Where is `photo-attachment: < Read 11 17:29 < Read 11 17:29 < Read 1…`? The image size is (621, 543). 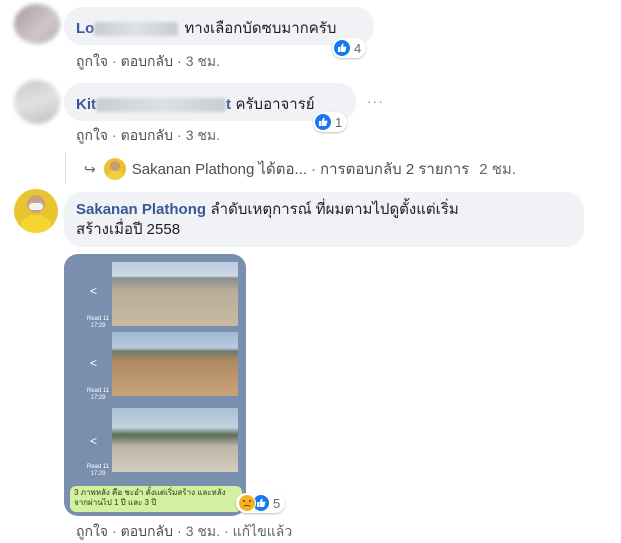 photo-attachment: < Read 11 17:29 < Read 11 17:29 < Read 1… is located at coordinates (155, 385).